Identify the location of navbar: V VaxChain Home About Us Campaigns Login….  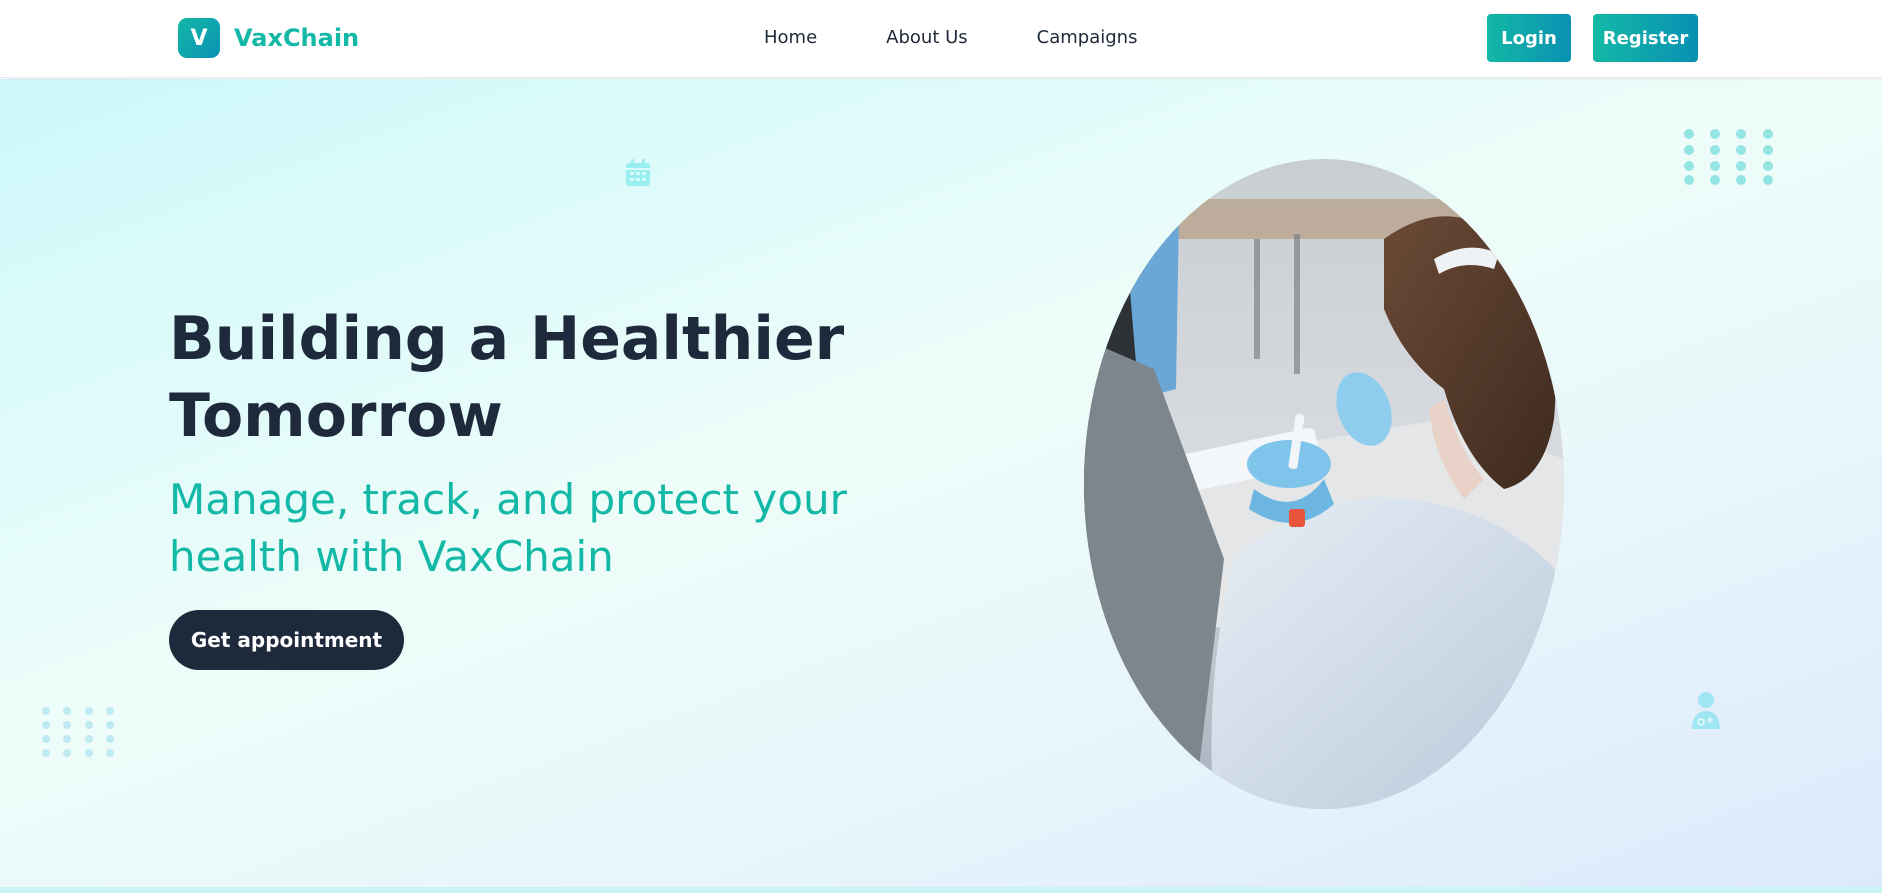
(941, 39).